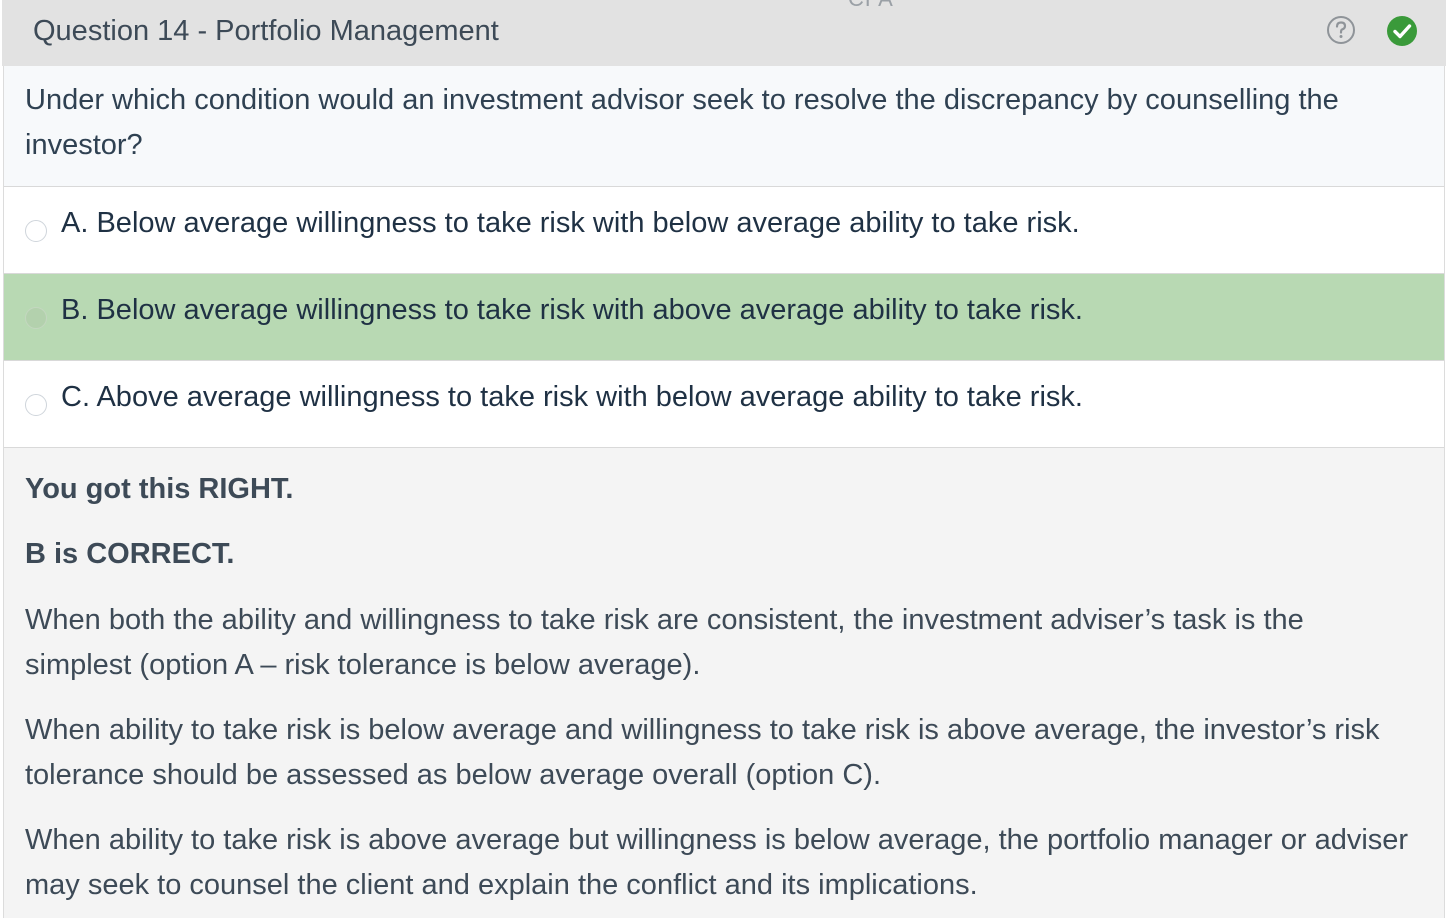 Image resolution: width=1450 pixels, height=918 pixels. I want to click on radio-button-b, so click(36, 318).